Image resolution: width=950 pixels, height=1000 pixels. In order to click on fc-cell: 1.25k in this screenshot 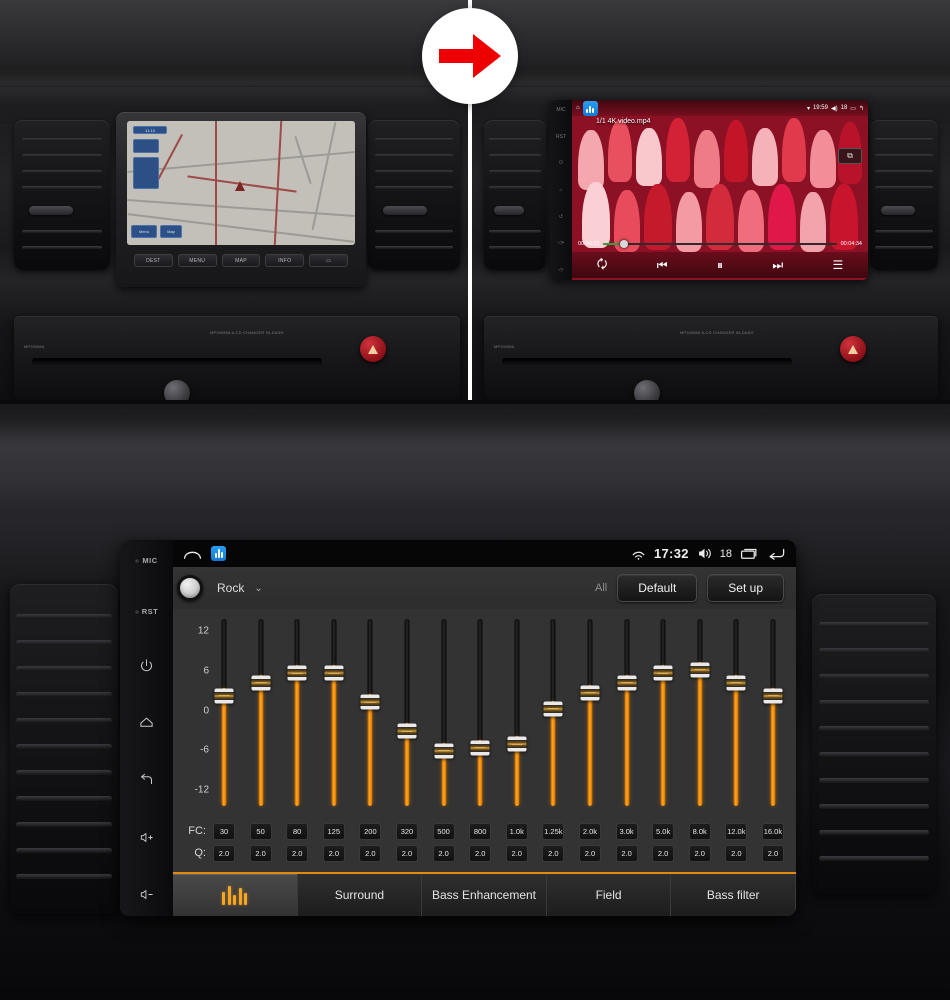, I will do `click(553, 831)`.